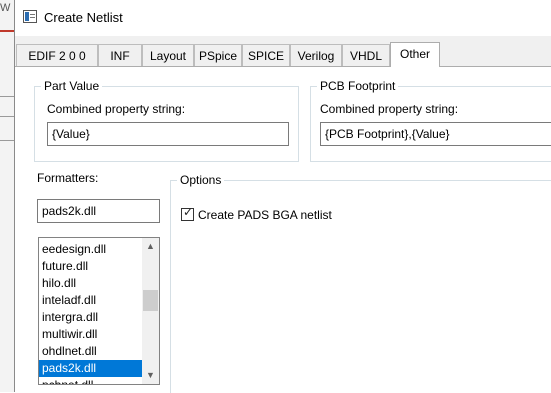 Image resolution: width=551 pixels, height=393 pixels. Describe the element at coordinates (150, 300) in the screenshot. I see `scroll-thumb` at that location.